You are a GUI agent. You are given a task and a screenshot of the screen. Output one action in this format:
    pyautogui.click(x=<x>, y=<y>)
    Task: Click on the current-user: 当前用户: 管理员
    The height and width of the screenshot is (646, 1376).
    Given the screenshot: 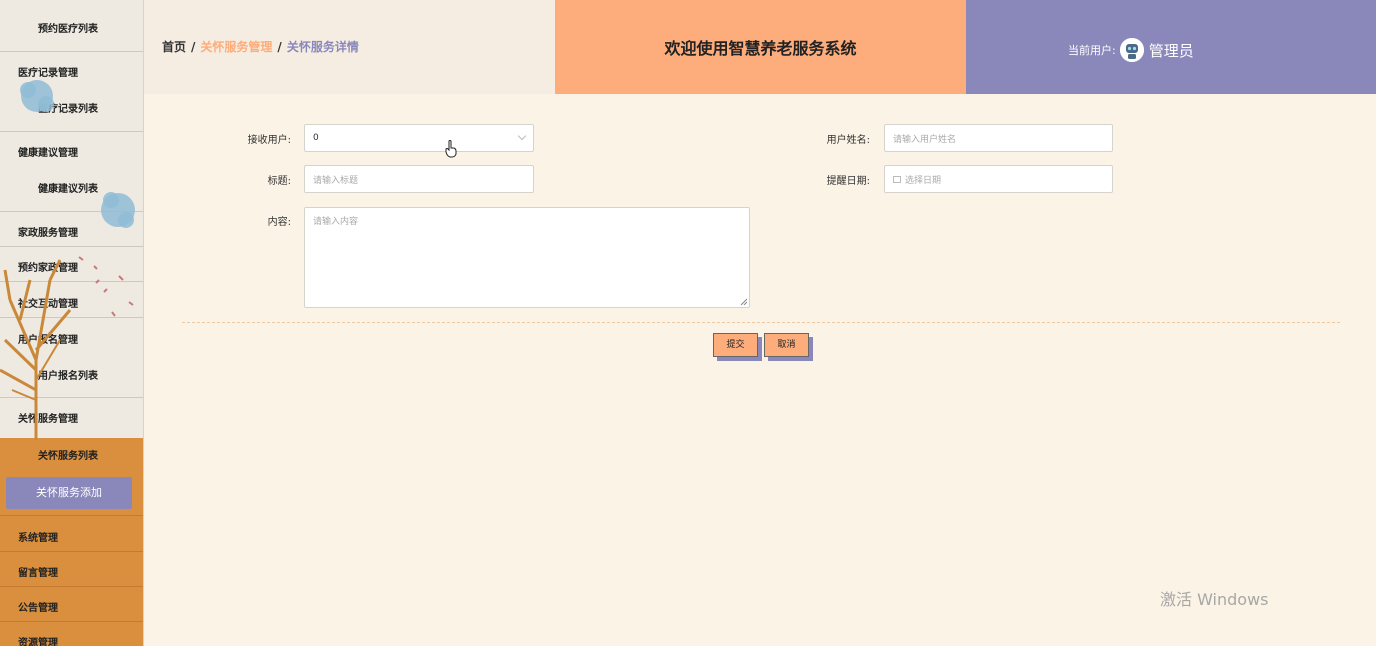 What is the action you would take?
    pyautogui.click(x=1131, y=50)
    